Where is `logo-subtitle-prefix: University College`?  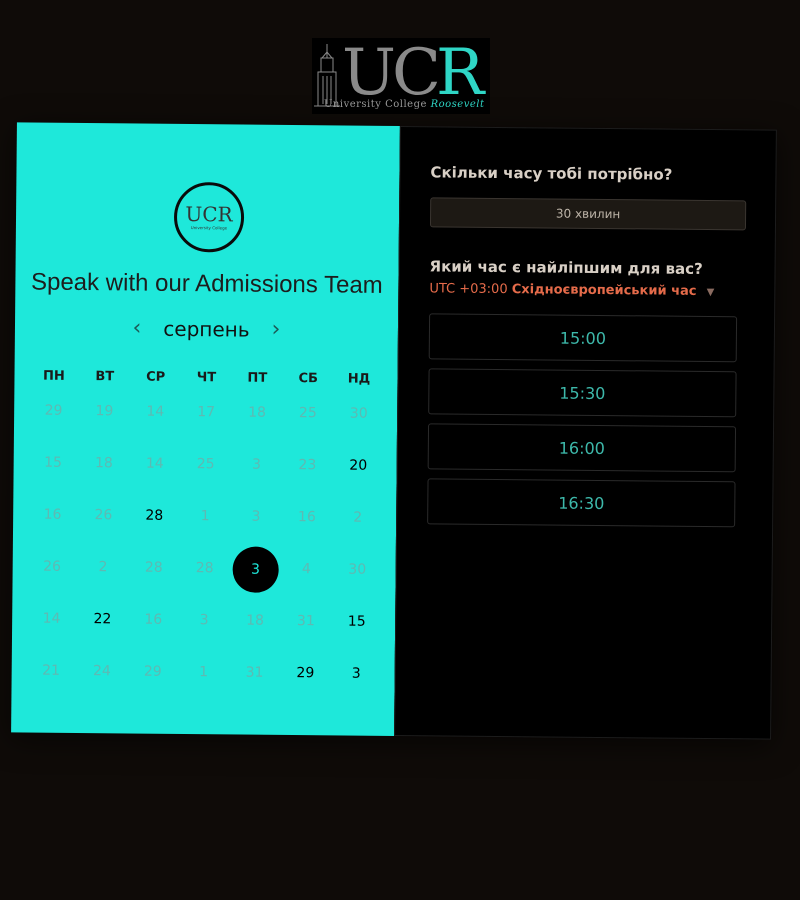
logo-subtitle-prefix: University College is located at coordinates (375, 104).